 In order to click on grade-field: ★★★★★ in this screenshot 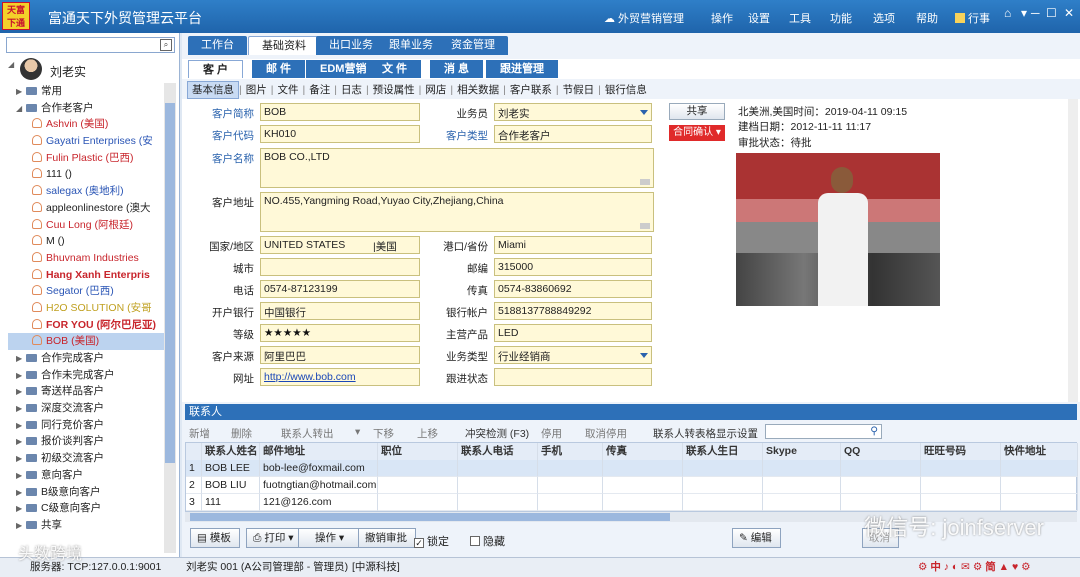, I will do `click(340, 333)`.